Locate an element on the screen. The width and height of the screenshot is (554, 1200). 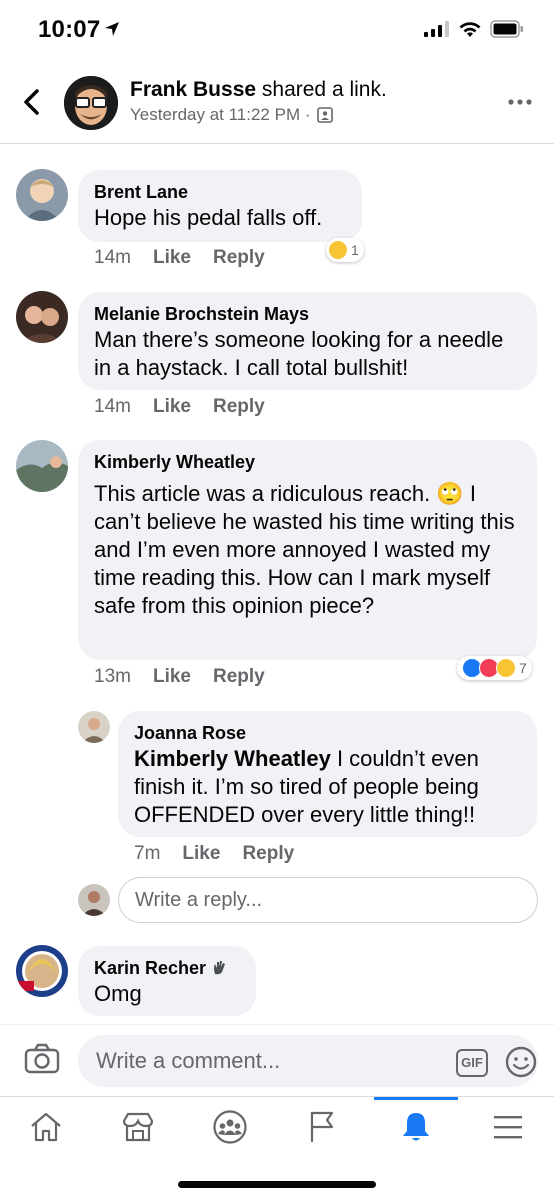
commenter-name: Kimberly Wheatley is located at coordinates (307, 462).